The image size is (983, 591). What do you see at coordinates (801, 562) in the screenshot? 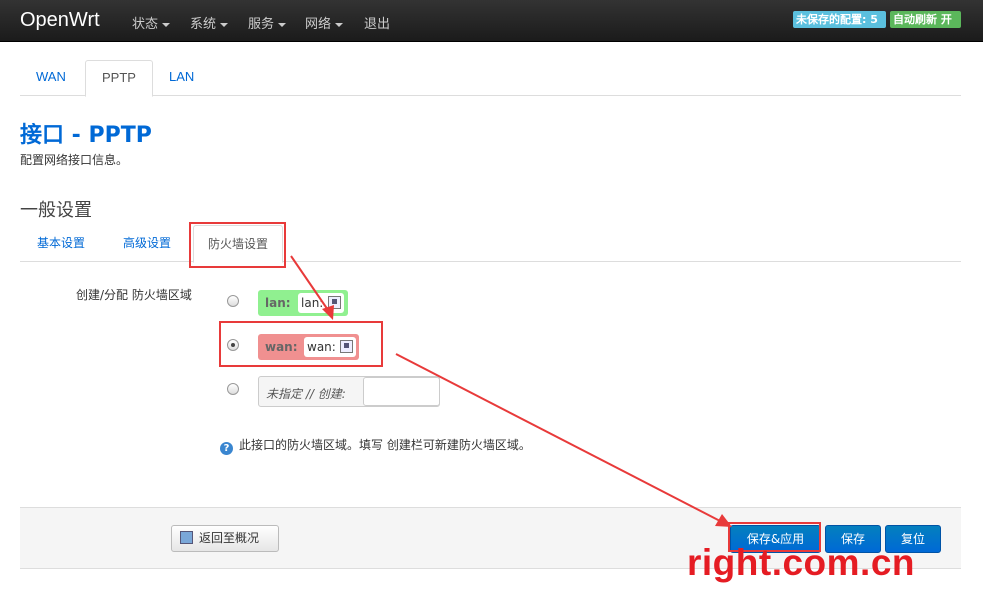
I see `watermark: right.com.cn` at bounding box center [801, 562].